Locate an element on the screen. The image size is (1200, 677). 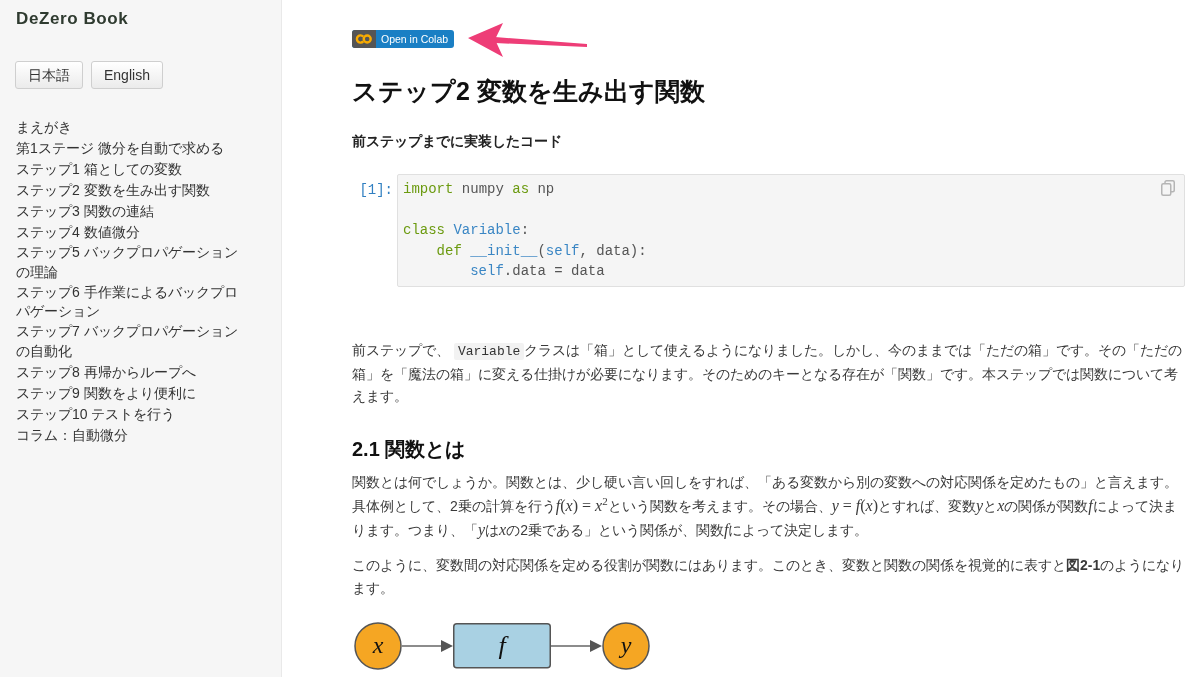
rings-icon is located at coordinates (364, 39).